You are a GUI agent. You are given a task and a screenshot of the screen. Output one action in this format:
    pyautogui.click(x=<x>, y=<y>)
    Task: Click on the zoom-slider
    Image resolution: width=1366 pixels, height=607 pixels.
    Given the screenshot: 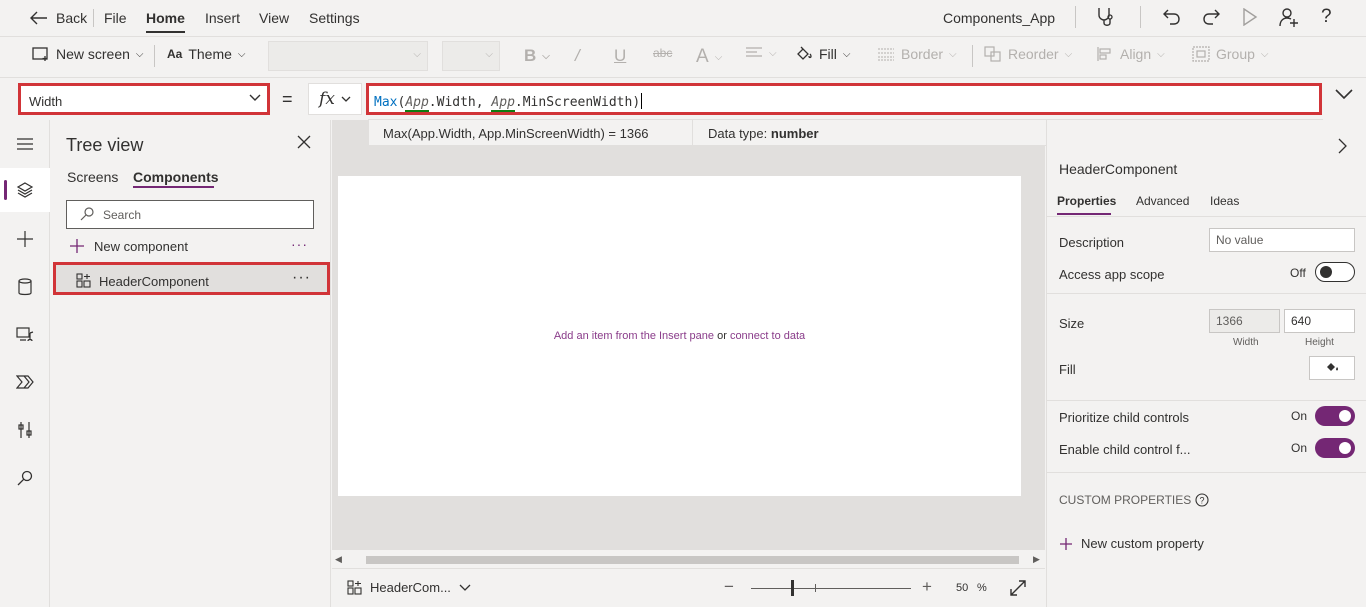 What is the action you would take?
    pyautogui.click(x=831, y=588)
    